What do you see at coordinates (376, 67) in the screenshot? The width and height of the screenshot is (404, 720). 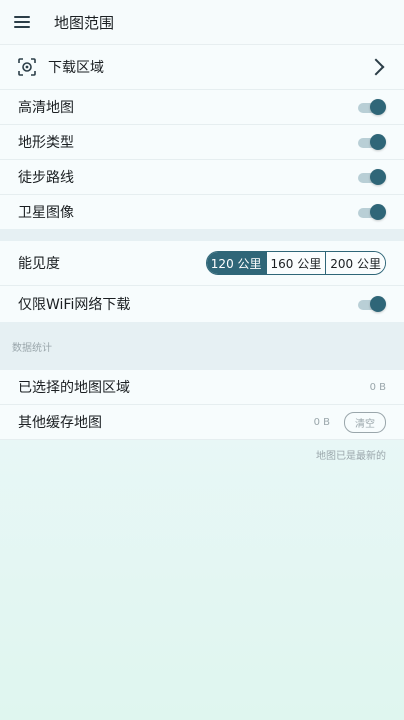 I see `chevron-right-icon` at bounding box center [376, 67].